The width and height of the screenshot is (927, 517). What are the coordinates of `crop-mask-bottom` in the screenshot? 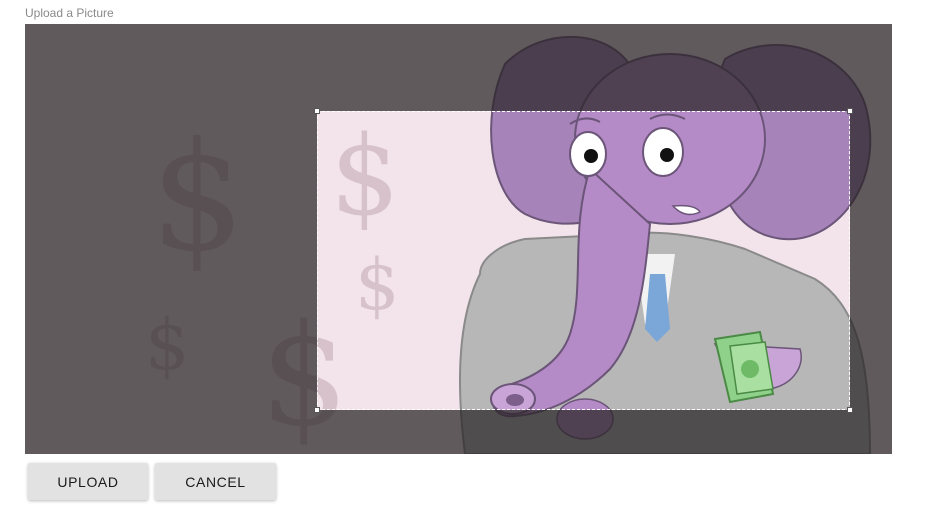 It's located at (458, 432).